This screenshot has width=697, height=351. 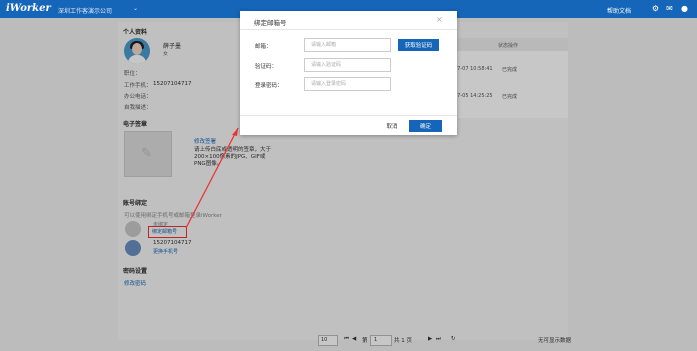 I want to click on email-label: 邮箱：, so click(x=263, y=47).